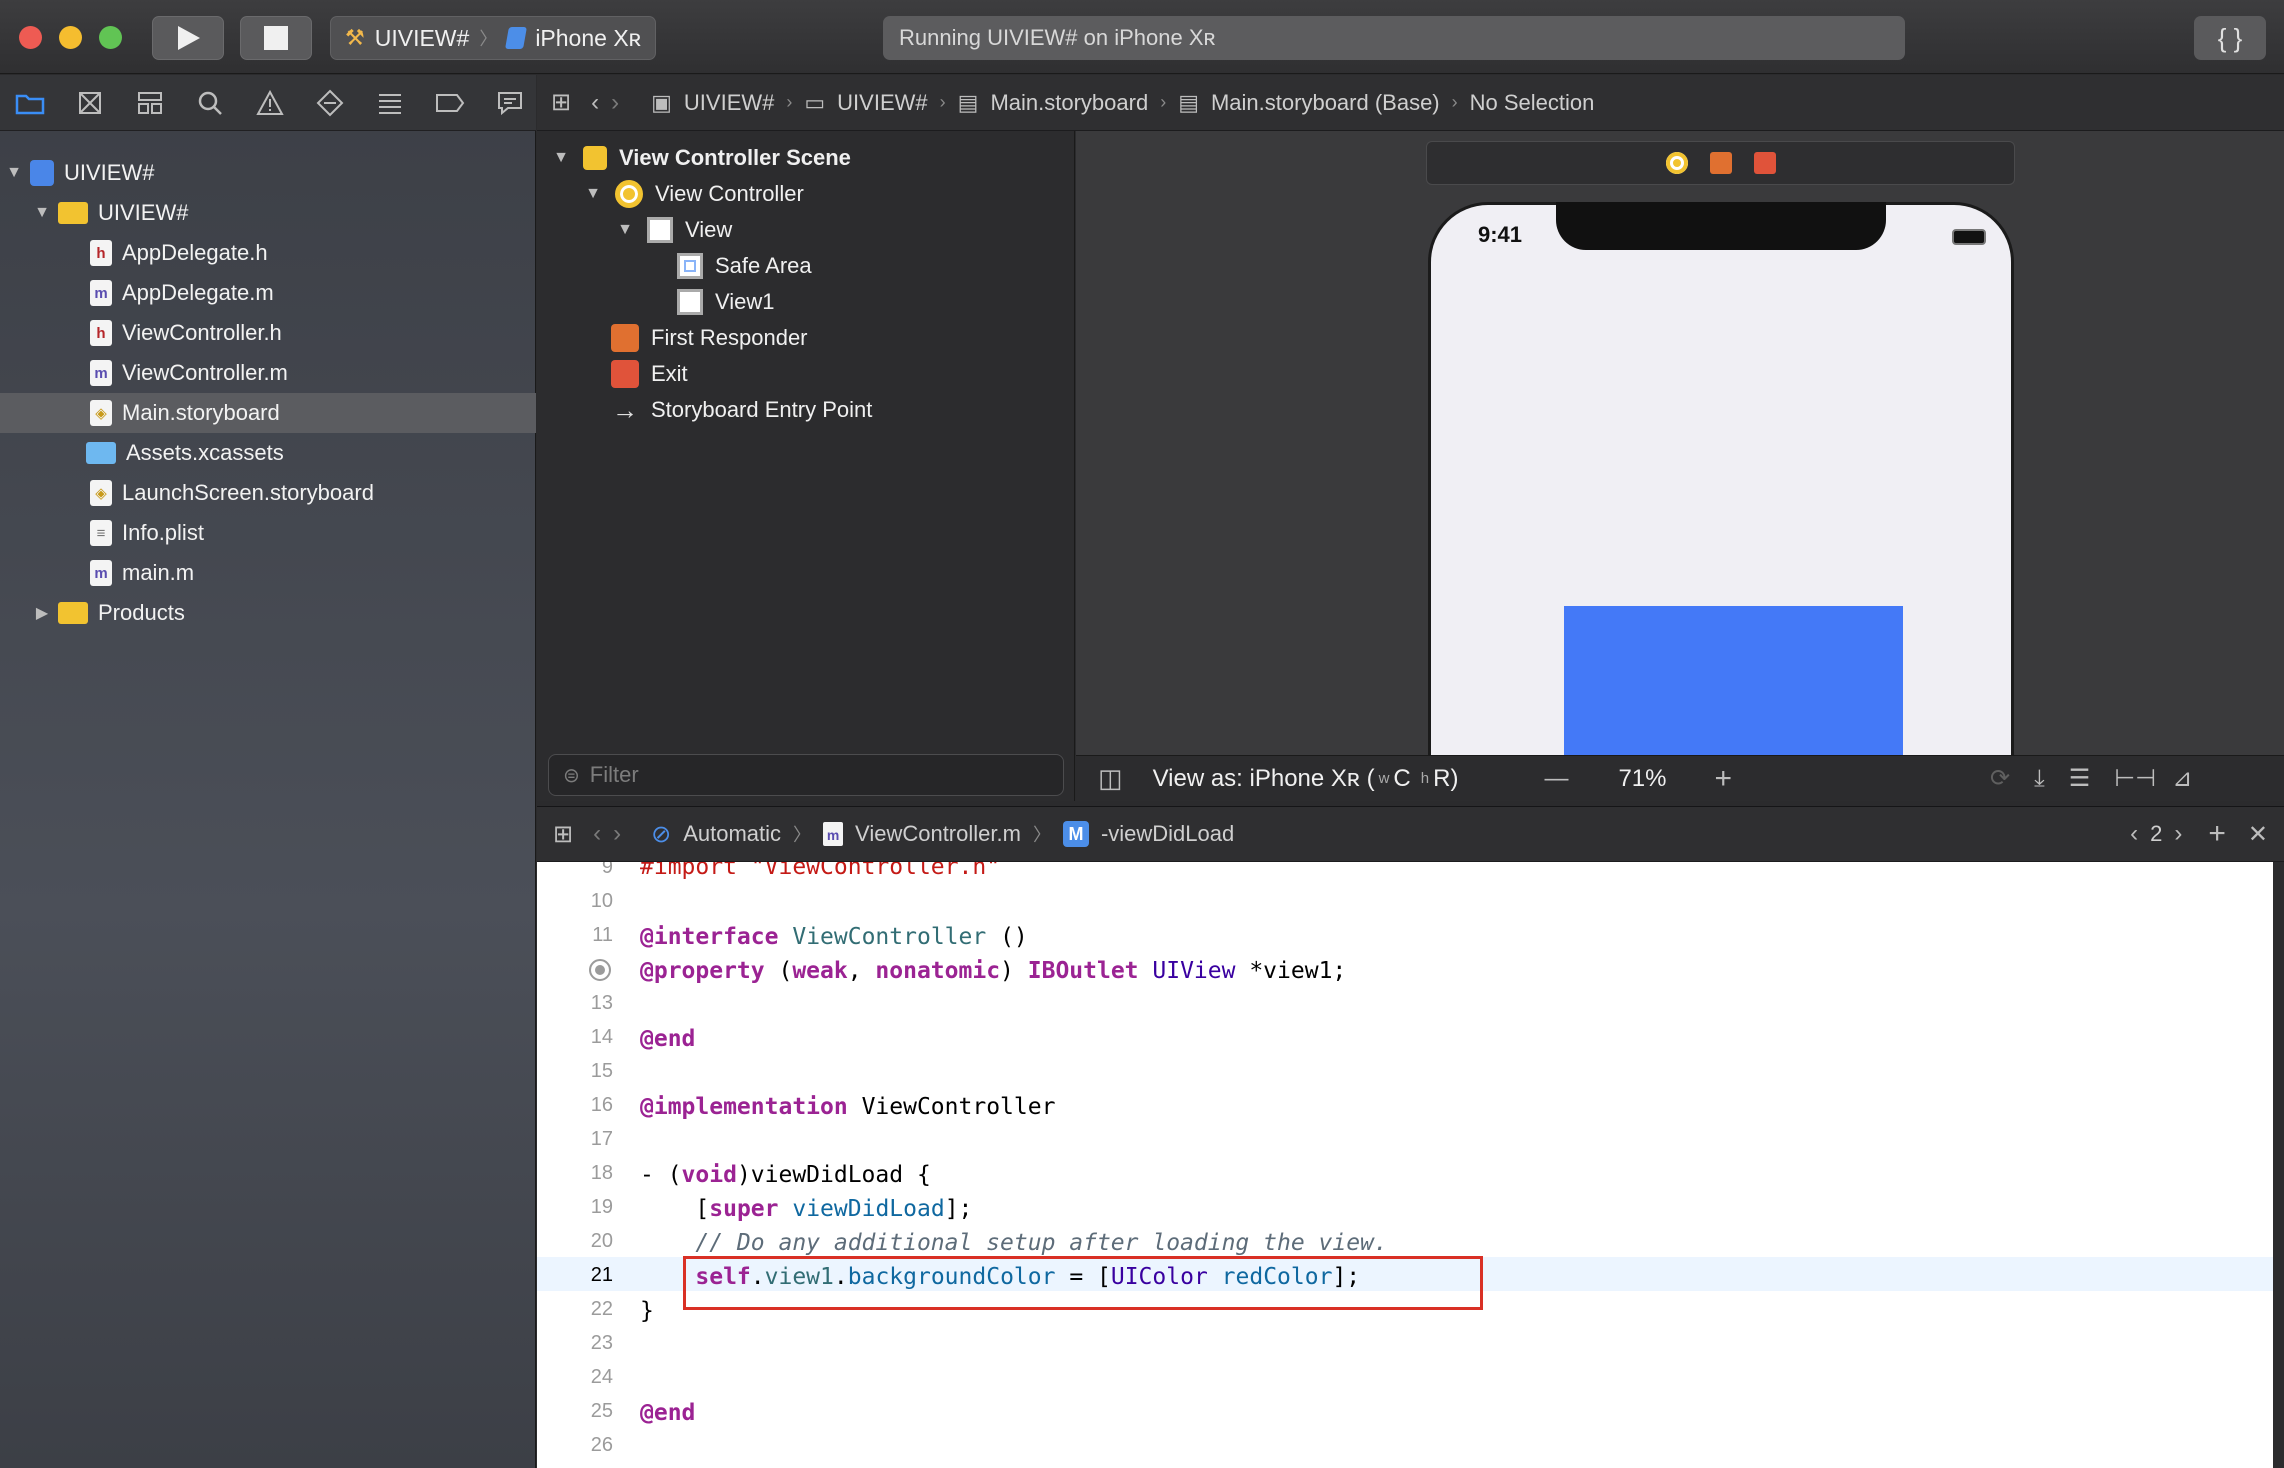 The height and width of the screenshot is (1468, 2284). I want to click on tree-item-label: ViewController.m, so click(205, 372).